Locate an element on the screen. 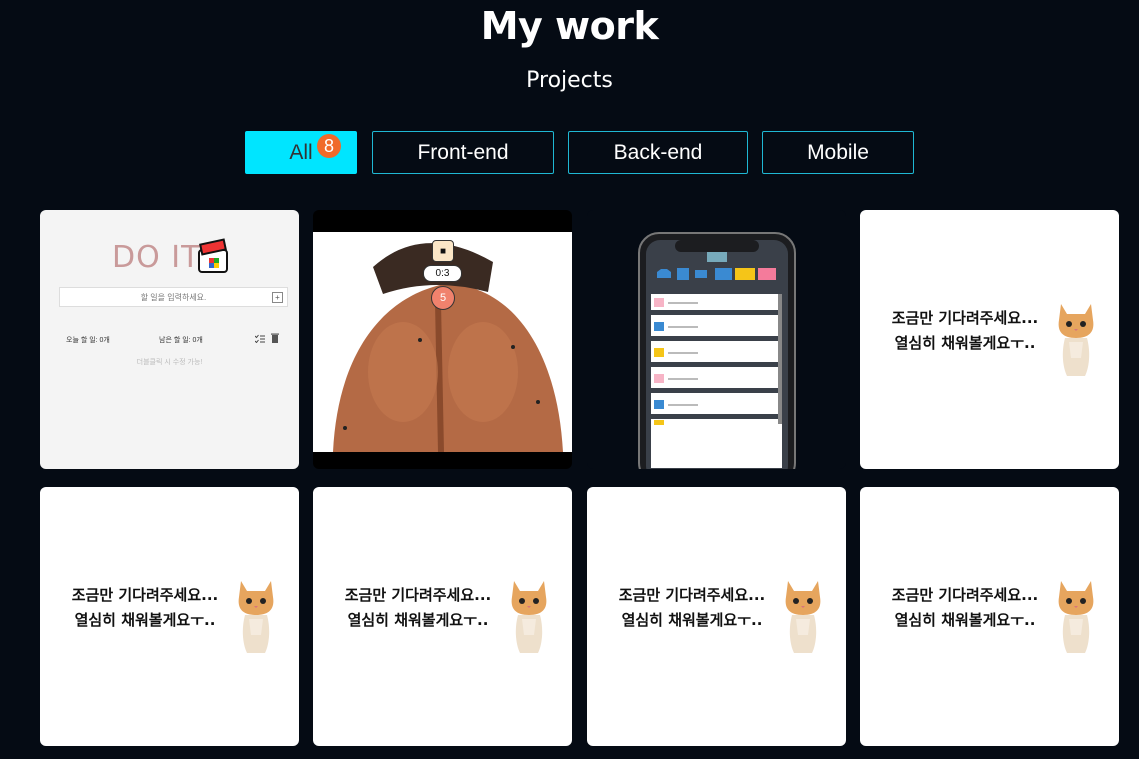  phone-mockup-image is located at coordinates (717, 350).